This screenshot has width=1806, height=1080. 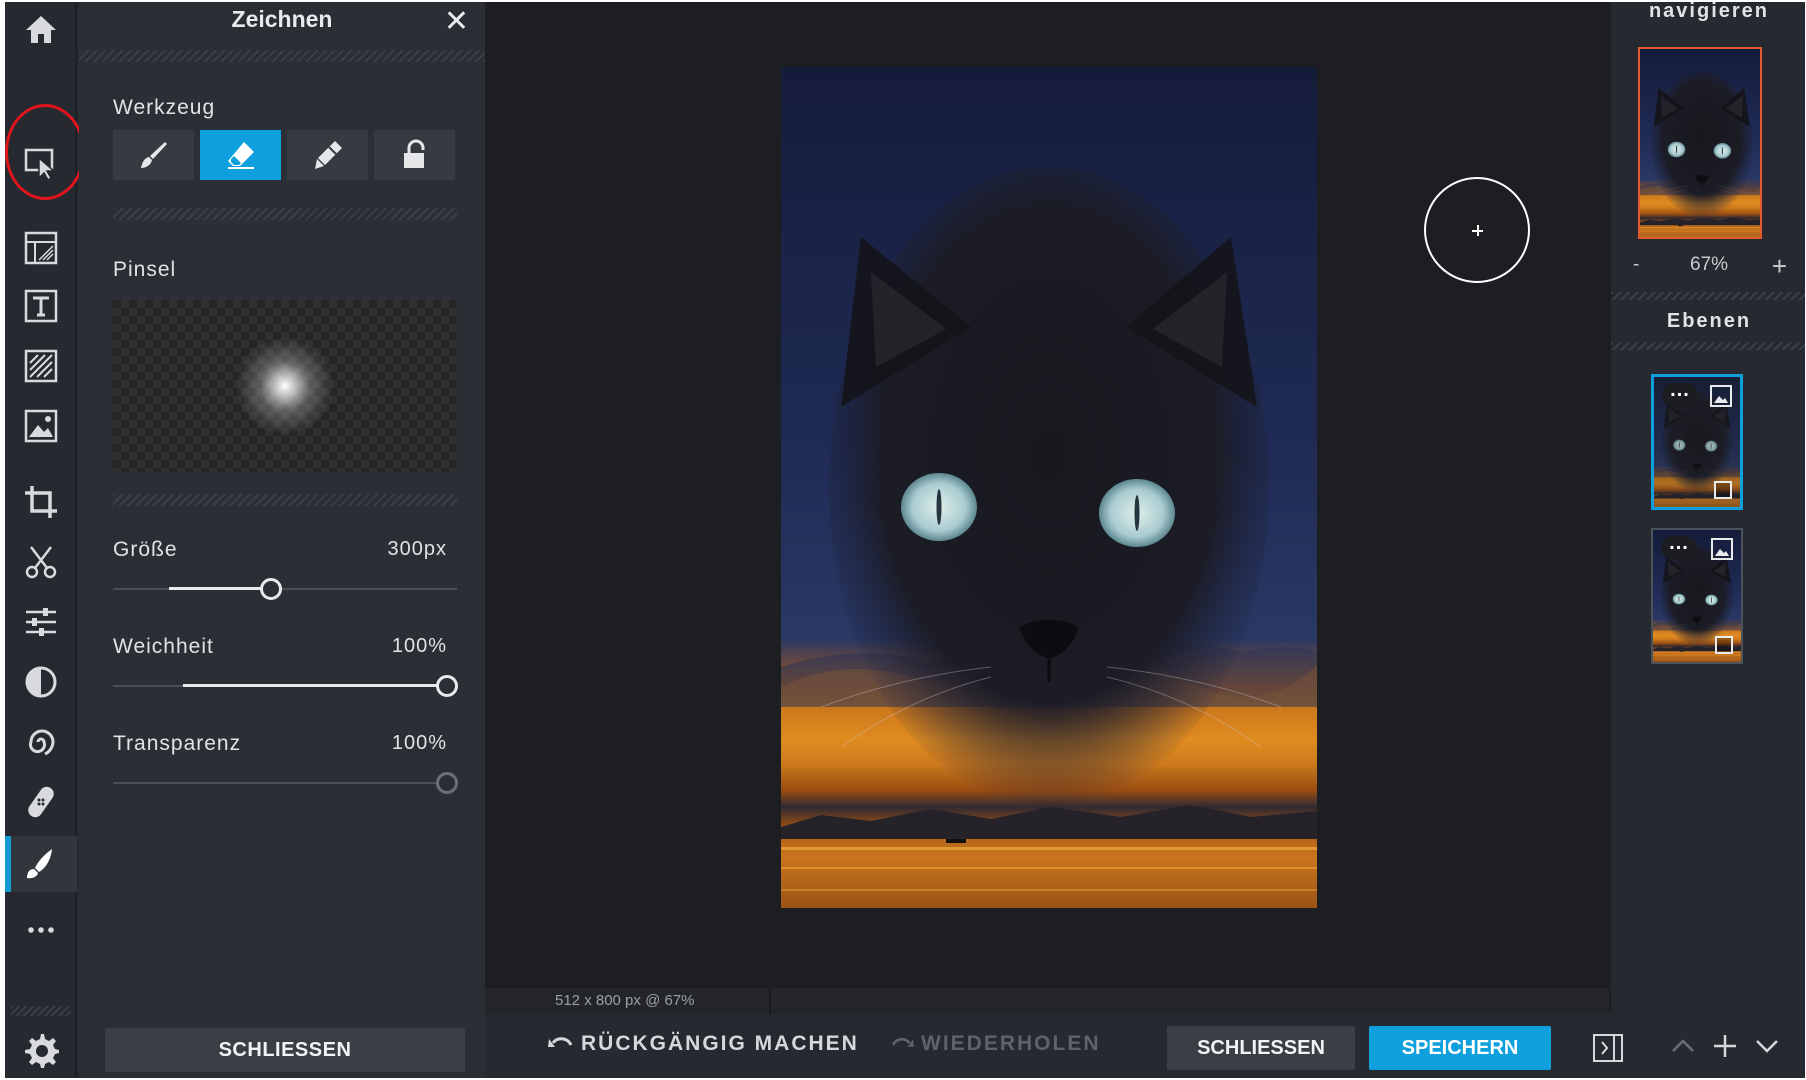 What do you see at coordinates (285, 500) in the screenshot?
I see `brush-divider` at bounding box center [285, 500].